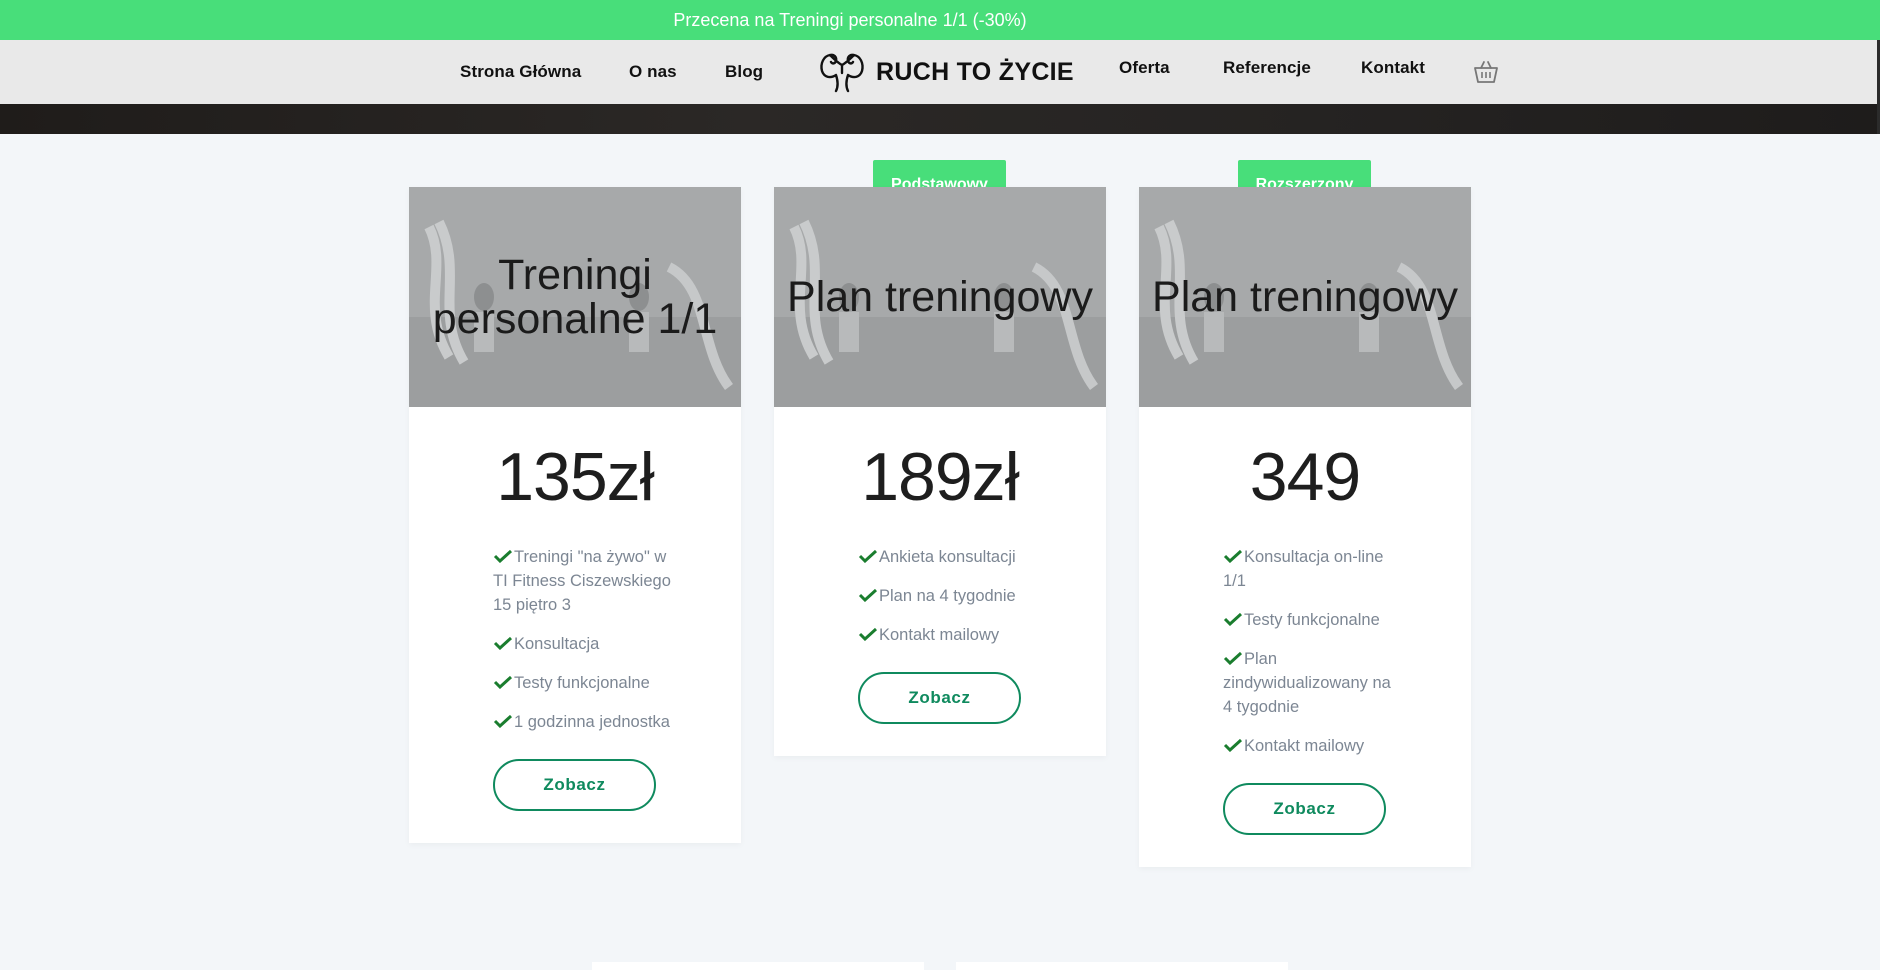  I want to click on price: 135zł, so click(575, 477).